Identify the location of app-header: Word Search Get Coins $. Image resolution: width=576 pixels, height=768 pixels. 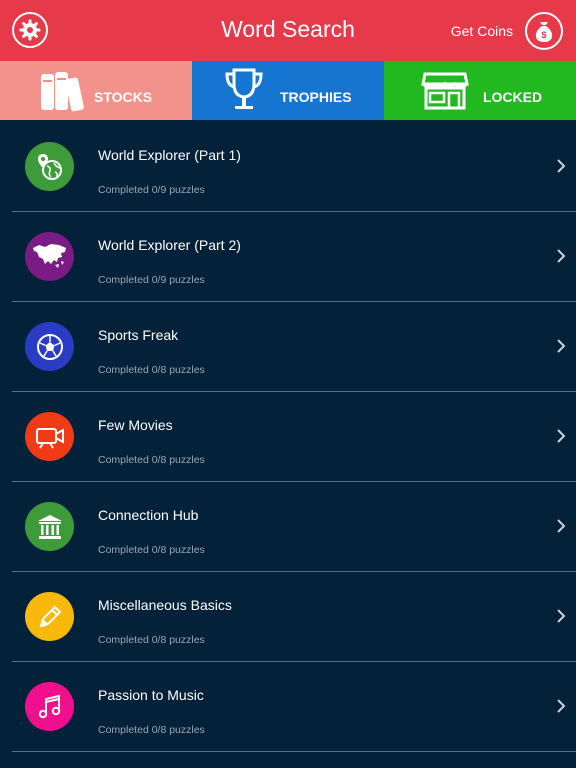
(288, 30).